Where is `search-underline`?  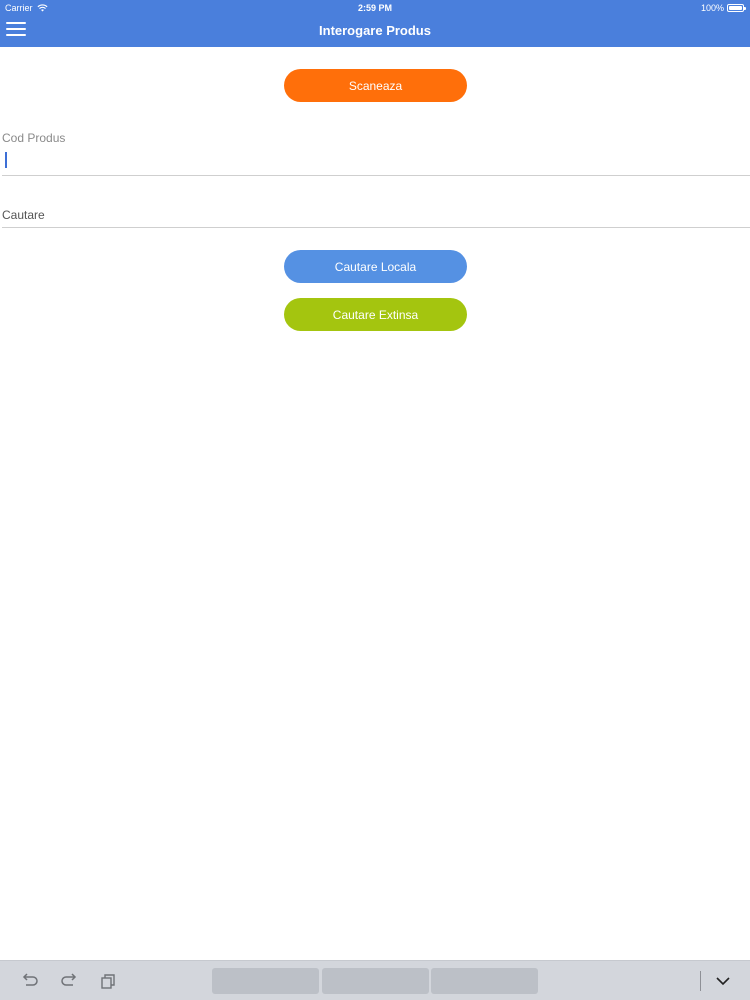
search-underline is located at coordinates (376, 227).